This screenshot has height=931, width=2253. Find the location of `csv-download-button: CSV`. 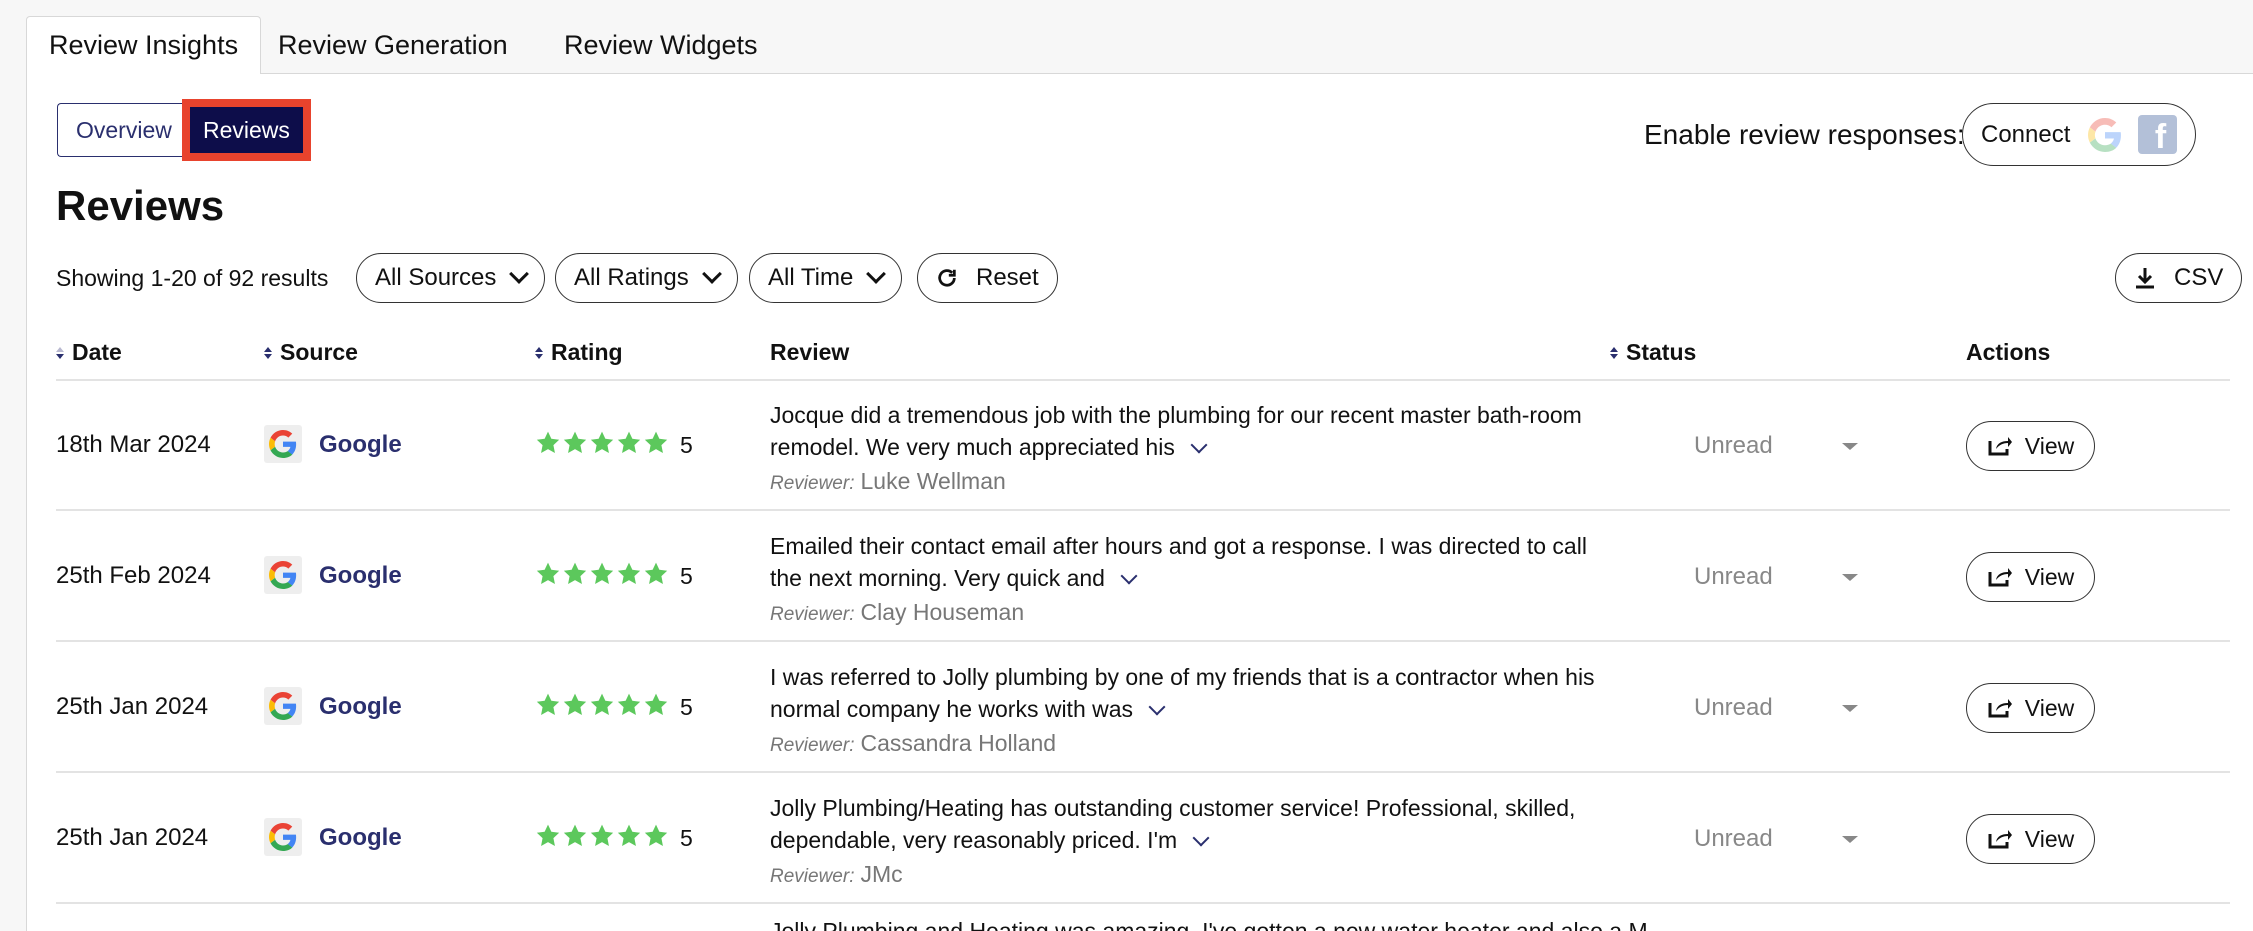

csv-download-button: CSV is located at coordinates (2179, 278).